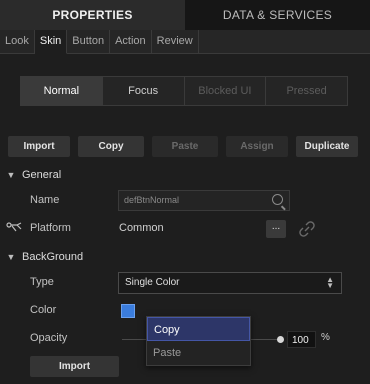  I want to click on skin-state-selector: Normal Focus Blocked UI Pressed, so click(184, 91).